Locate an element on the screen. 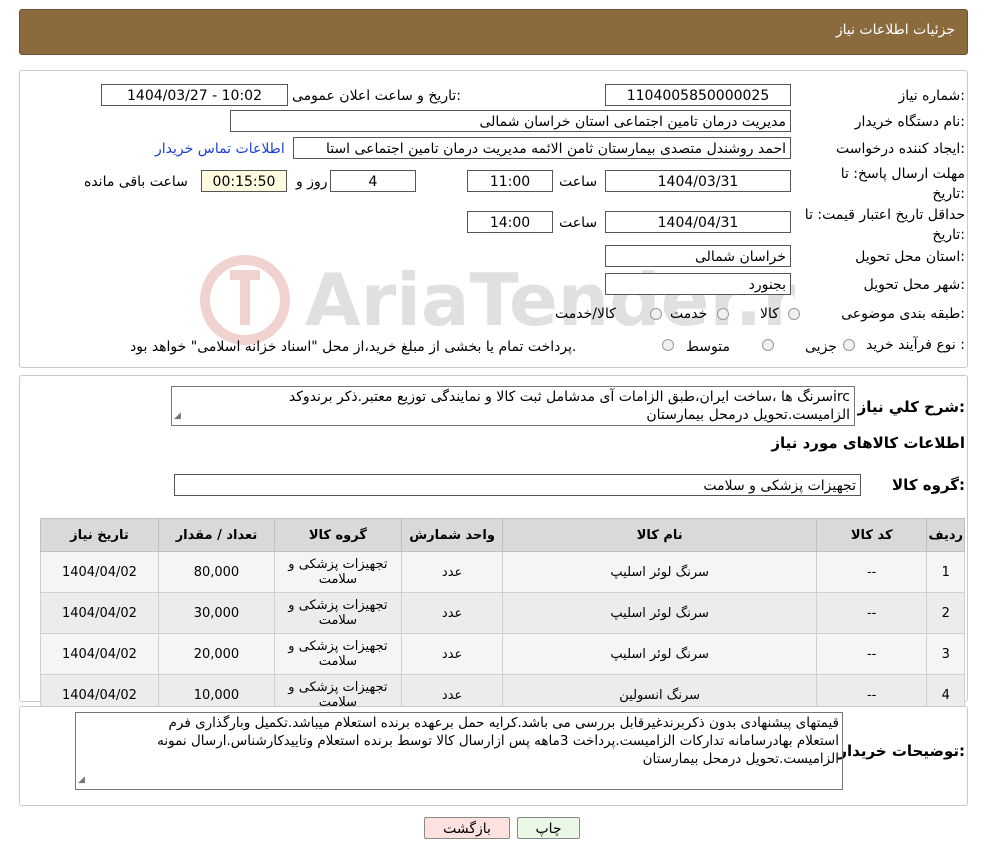 Image resolution: width=985 pixels, height=859 pixels. cell-quantity: 80,000 is located at coordinates (216, 572).